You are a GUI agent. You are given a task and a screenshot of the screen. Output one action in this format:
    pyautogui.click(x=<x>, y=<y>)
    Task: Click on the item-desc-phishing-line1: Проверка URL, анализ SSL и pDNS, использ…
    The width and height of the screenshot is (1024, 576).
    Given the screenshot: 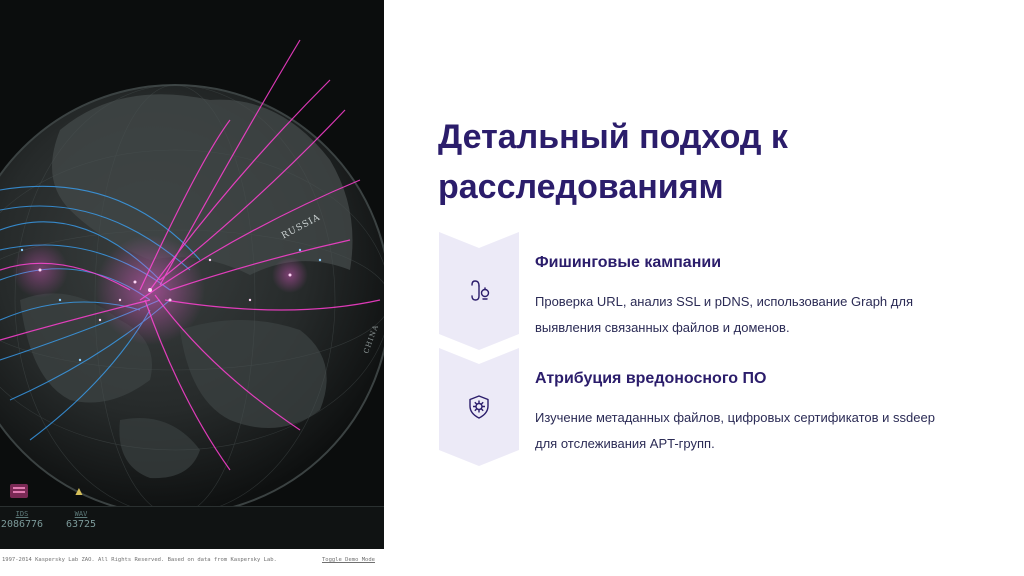 What is the action you would take?
    pyautogui.click(x=724, y=301)
    